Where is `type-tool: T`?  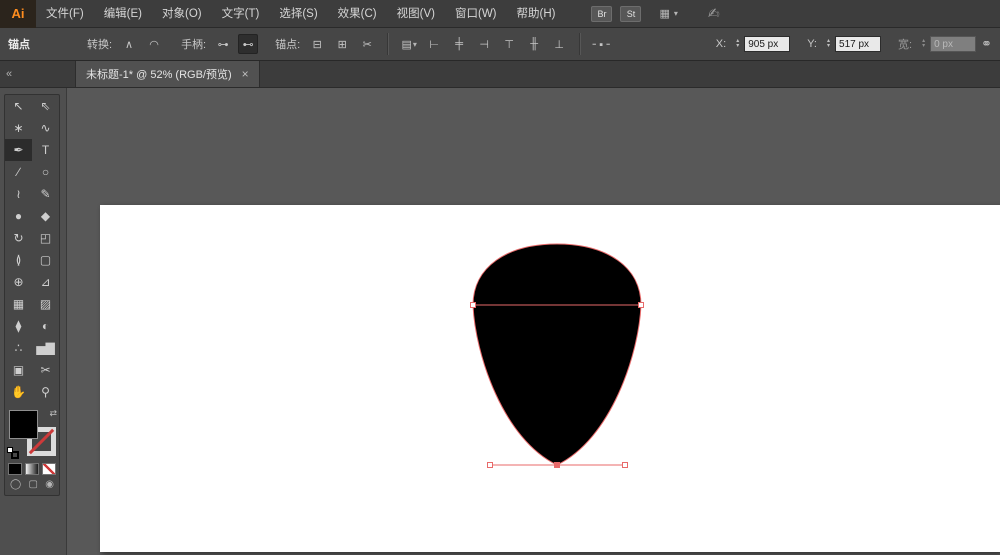
type-tool: T is located at coordinates (45, 150).